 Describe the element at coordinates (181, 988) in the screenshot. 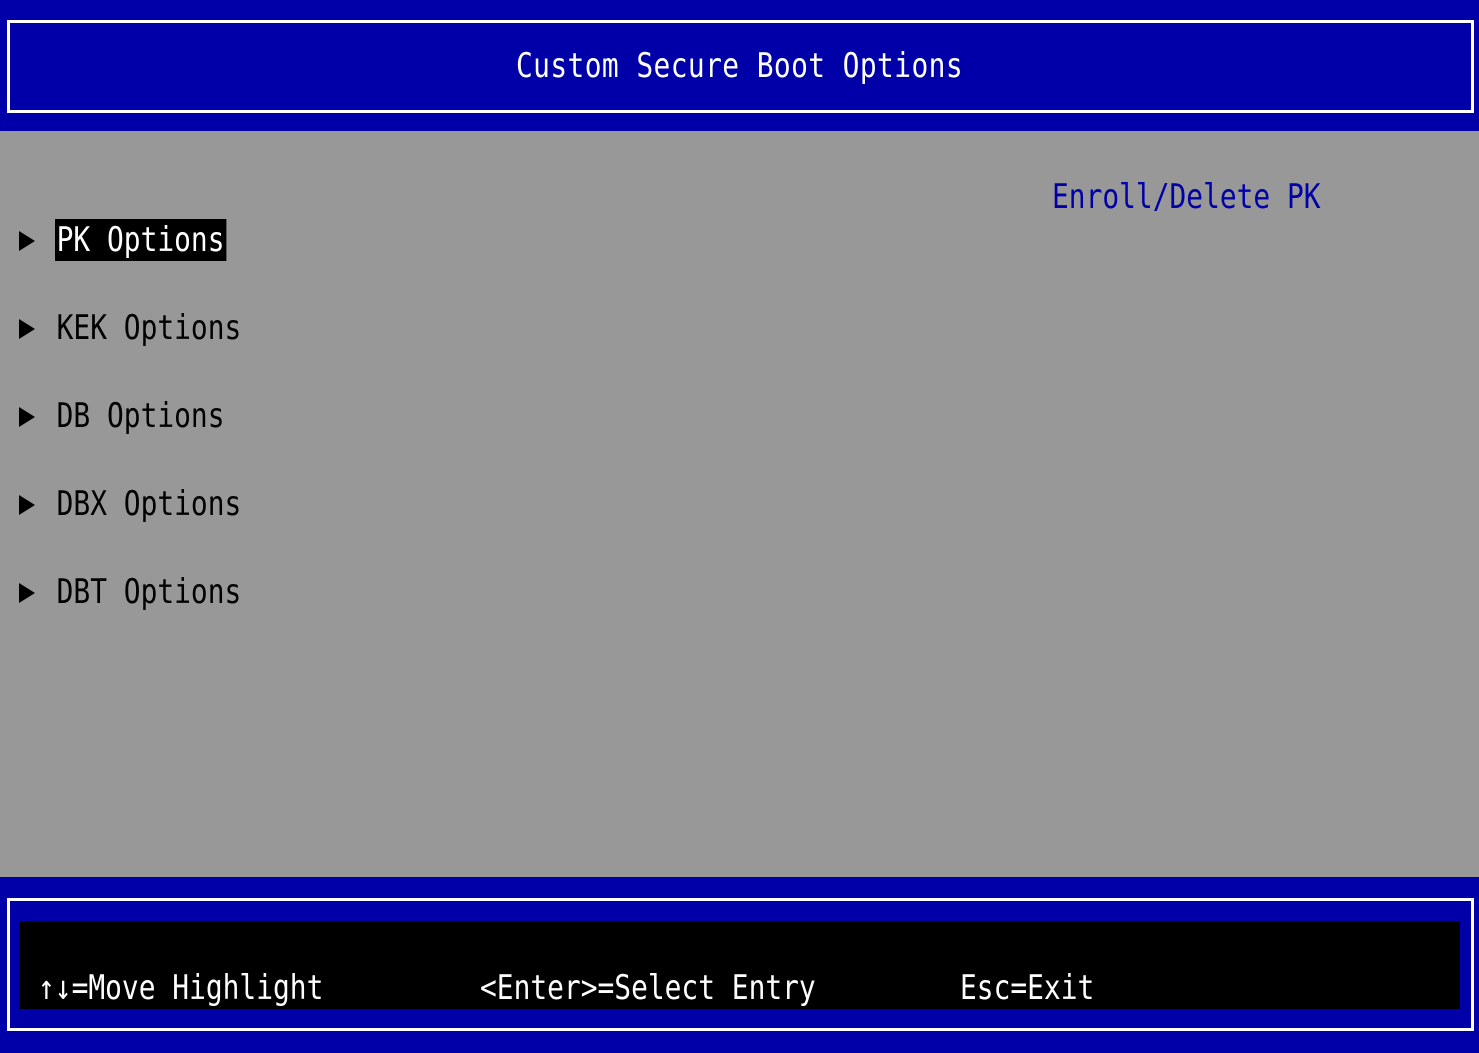

I see `move-highlight-hint: ↑↓=Move Highlight` at that location.